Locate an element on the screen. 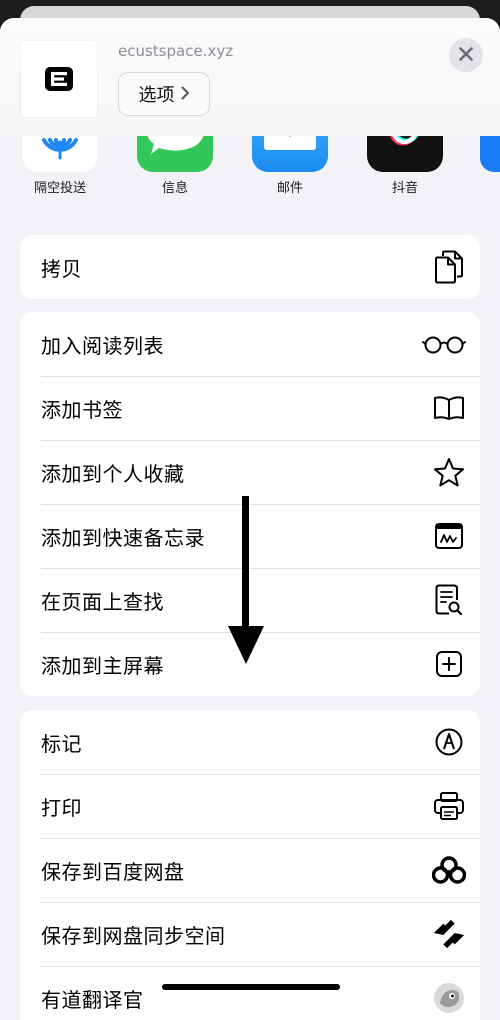 This screenshot has height=1020, width=500. action-label: 在页面上查找 is located at coordinates (102, 601).